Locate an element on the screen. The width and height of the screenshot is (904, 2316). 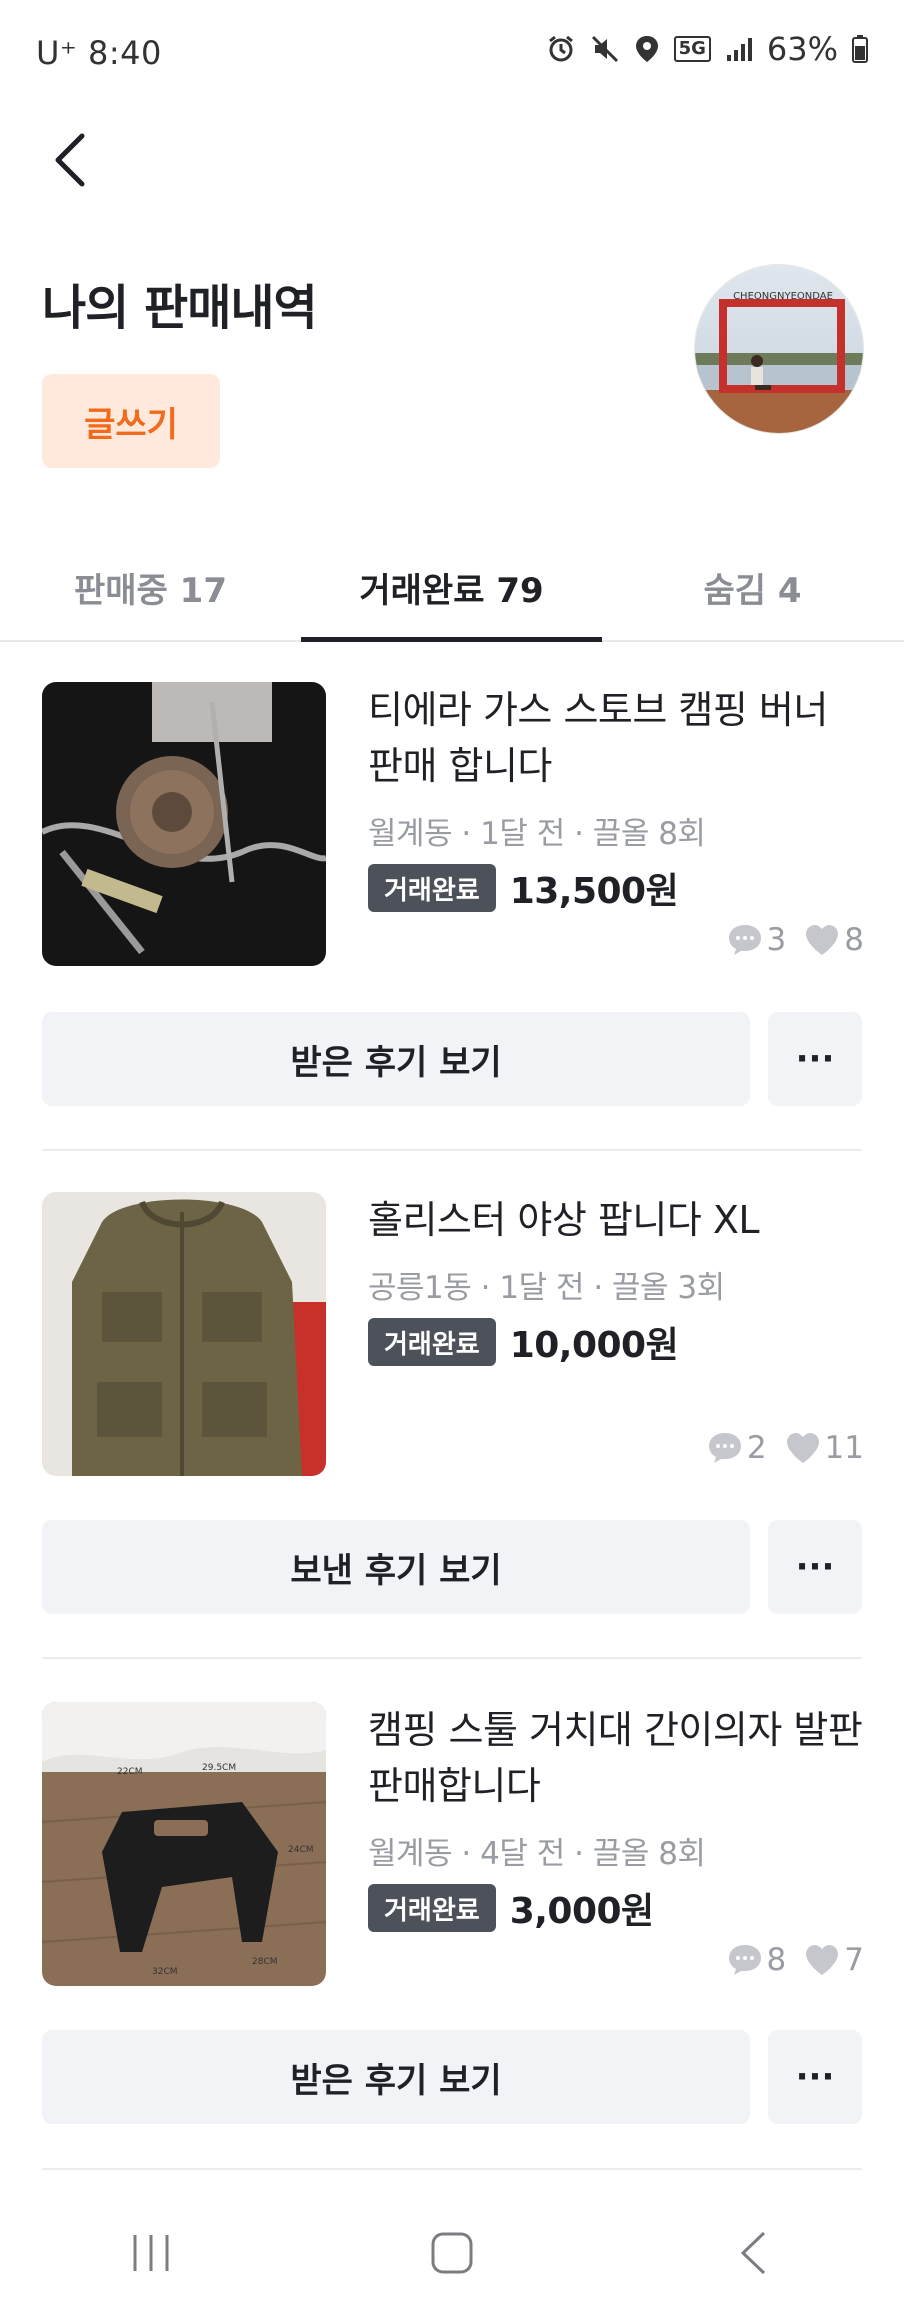
svg-text: 32CM is located at coordinates (165, 1972).